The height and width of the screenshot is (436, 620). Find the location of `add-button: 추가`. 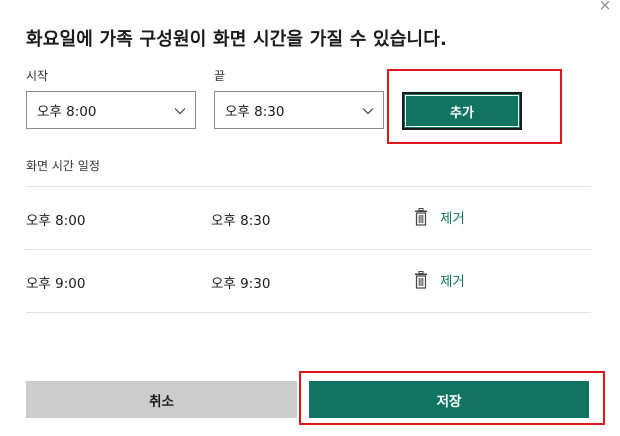

add-button: 추가 is located at coordinates (462, 111).